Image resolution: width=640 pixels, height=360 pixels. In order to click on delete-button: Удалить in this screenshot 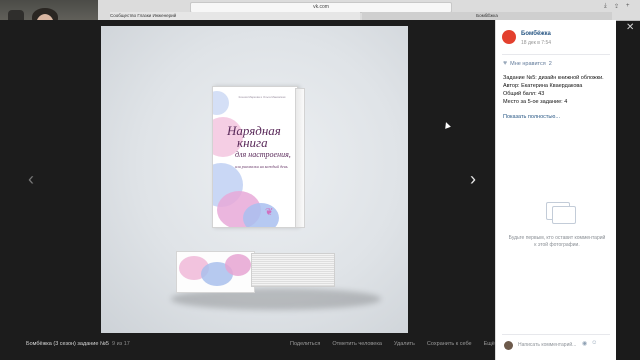, I will do `click(404, 344)`.